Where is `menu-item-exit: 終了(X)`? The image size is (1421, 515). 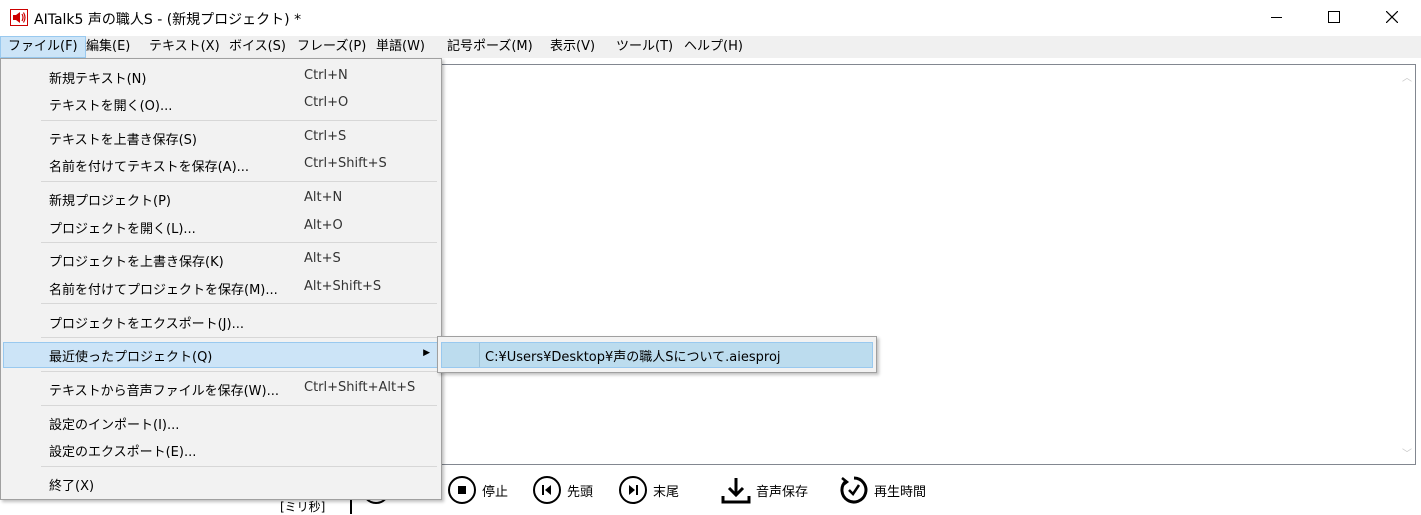 menu-item-exit: 終了(X) is located at coordinates (221, 484).